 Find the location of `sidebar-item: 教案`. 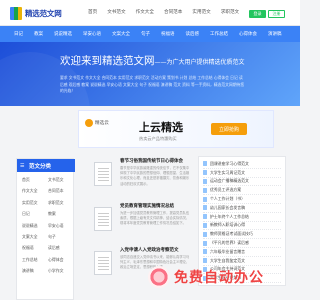

sidebar-item: 教案 is located at coordinates (60, 214).